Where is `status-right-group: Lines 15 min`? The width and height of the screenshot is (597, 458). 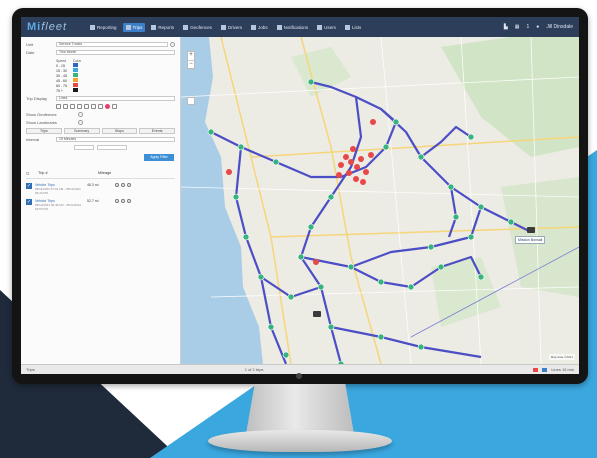
status-right-group: Lines 15 min is located at coordinates (553, 369).